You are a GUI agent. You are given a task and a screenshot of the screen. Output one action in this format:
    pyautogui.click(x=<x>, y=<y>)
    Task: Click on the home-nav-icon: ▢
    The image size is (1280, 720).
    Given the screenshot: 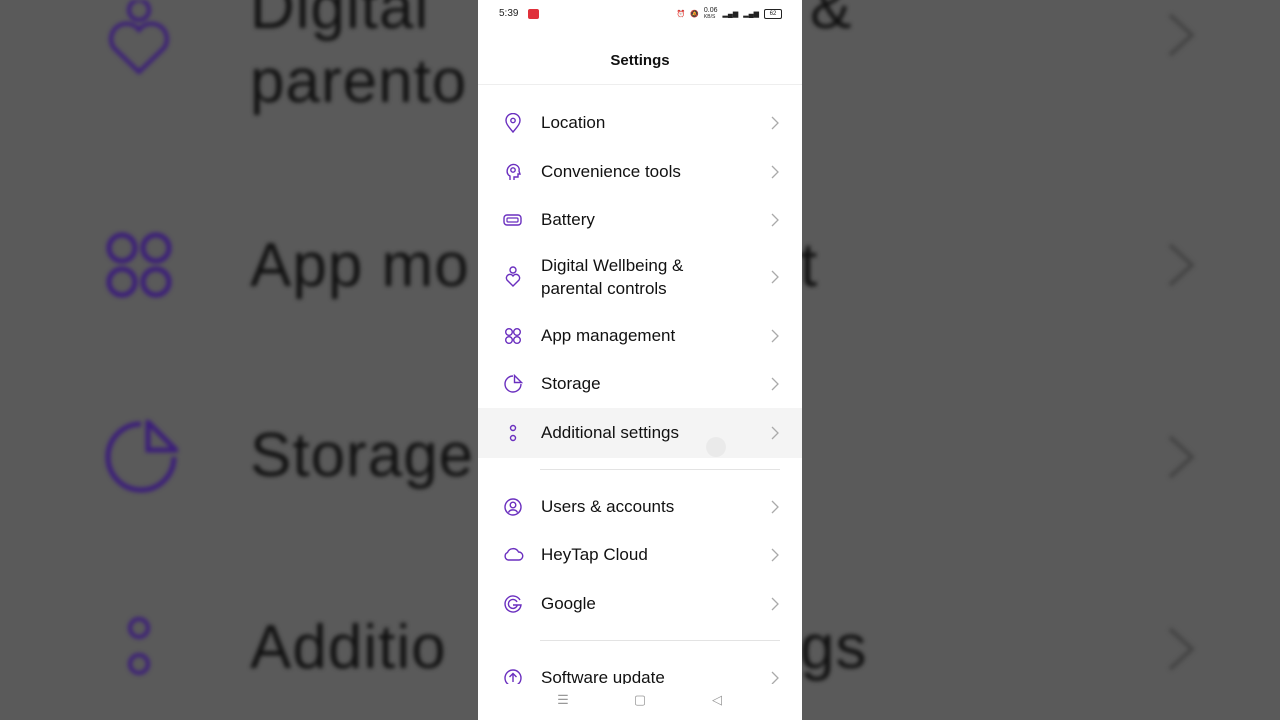 What is the action you would take?
    pyautogui.click(x=640, y=700)
    